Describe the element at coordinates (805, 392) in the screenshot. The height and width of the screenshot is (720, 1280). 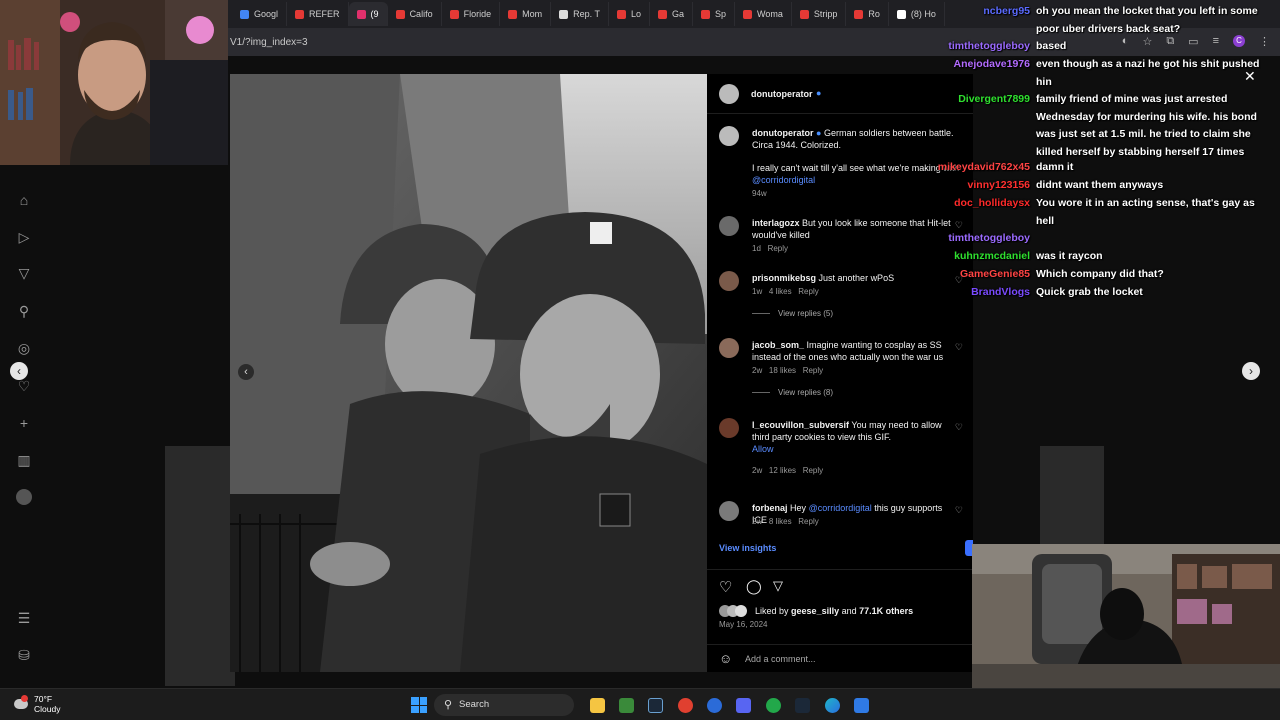
I see `view-replies-link: View replies (8)` at that location.